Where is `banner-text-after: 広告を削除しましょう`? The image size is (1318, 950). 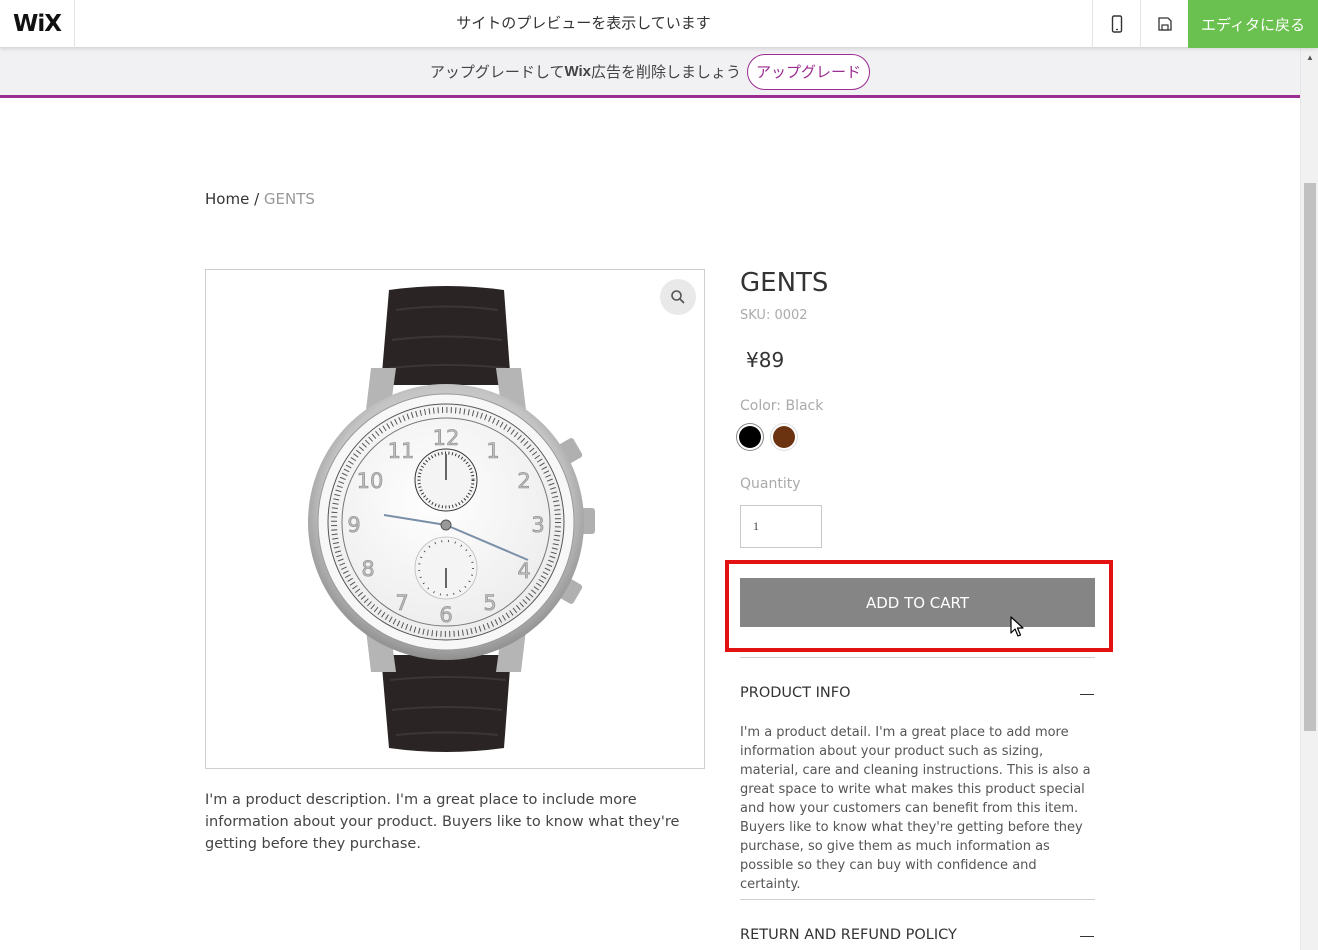 banner-text-after: 広告を削除しましょう is located at coordinates (666, 72).